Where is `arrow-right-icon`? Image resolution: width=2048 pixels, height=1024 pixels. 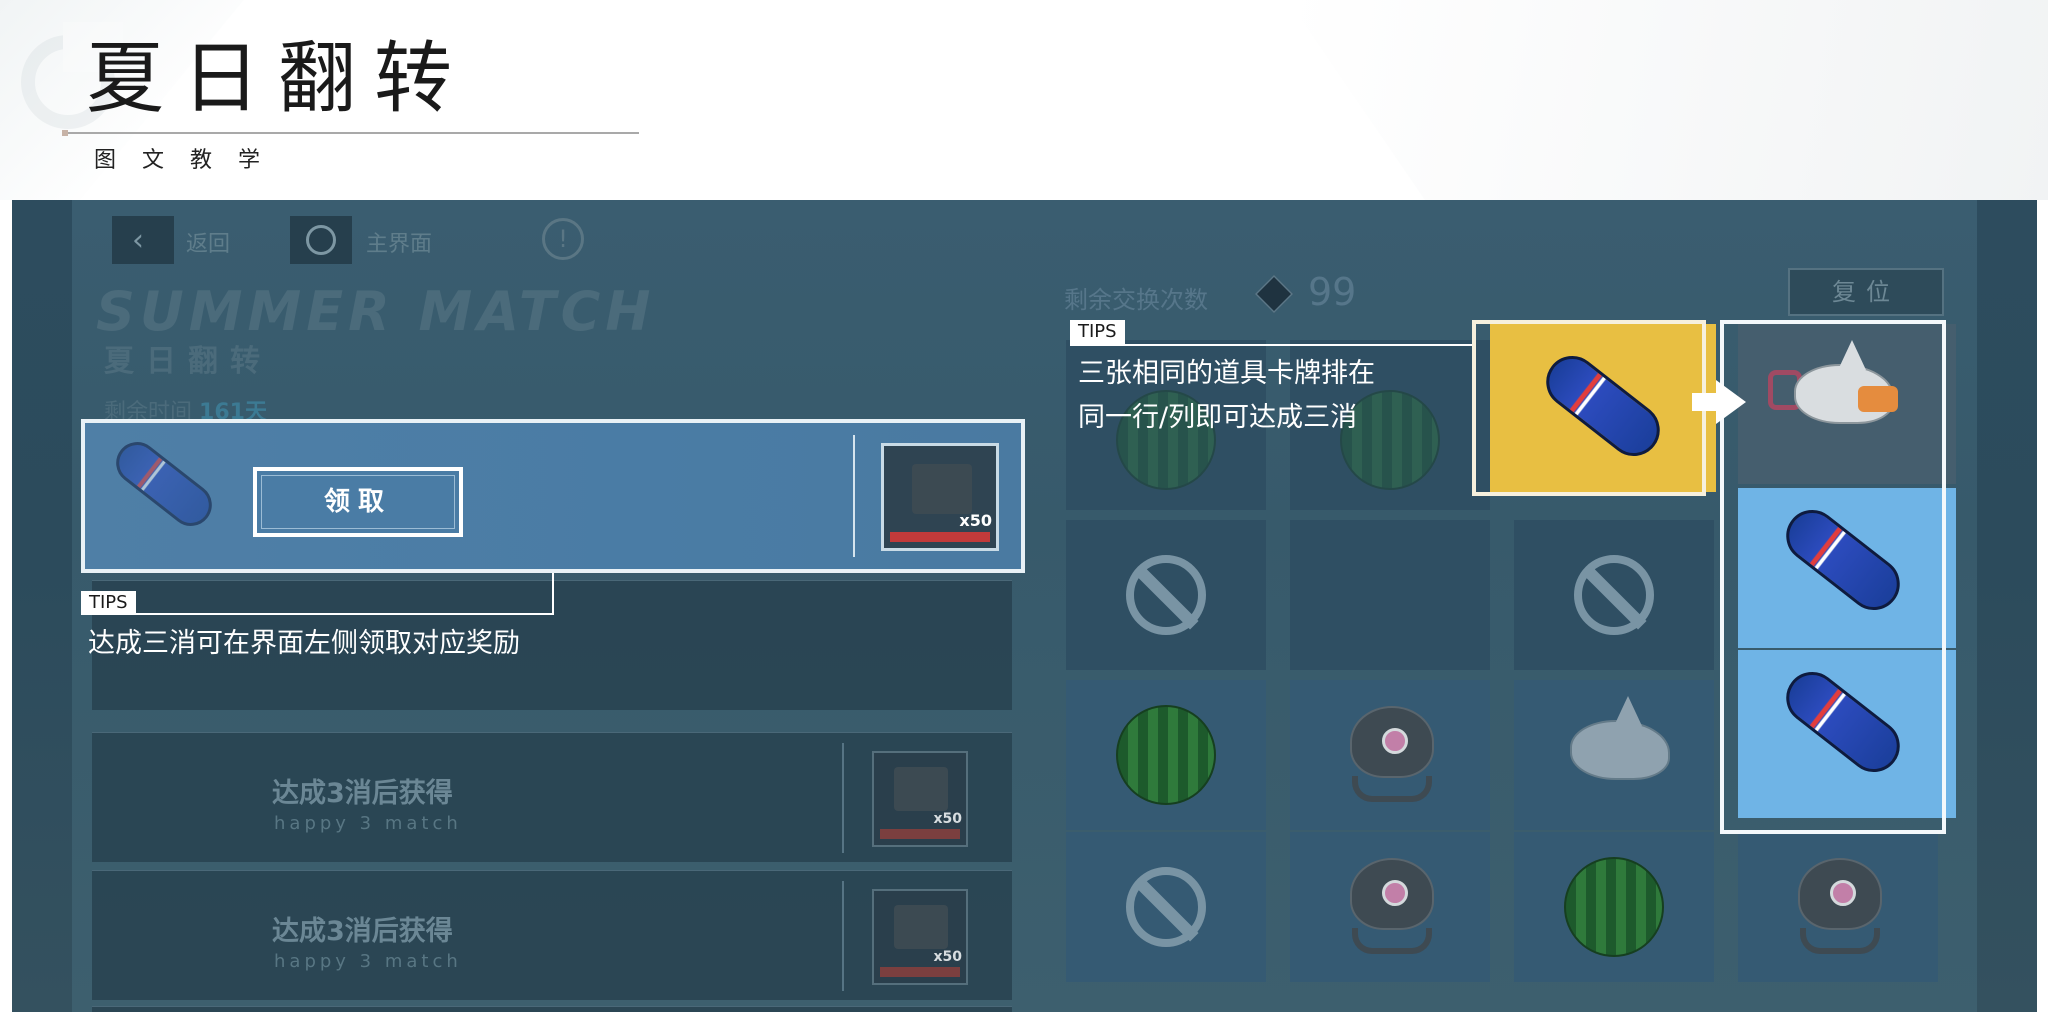 arrow-right-icon is located at coordinates (1731, 402).